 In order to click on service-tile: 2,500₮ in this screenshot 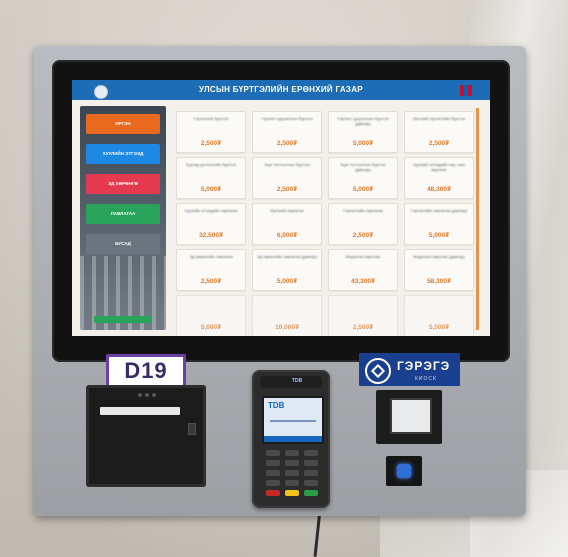, I will do `click(363, 315)`.